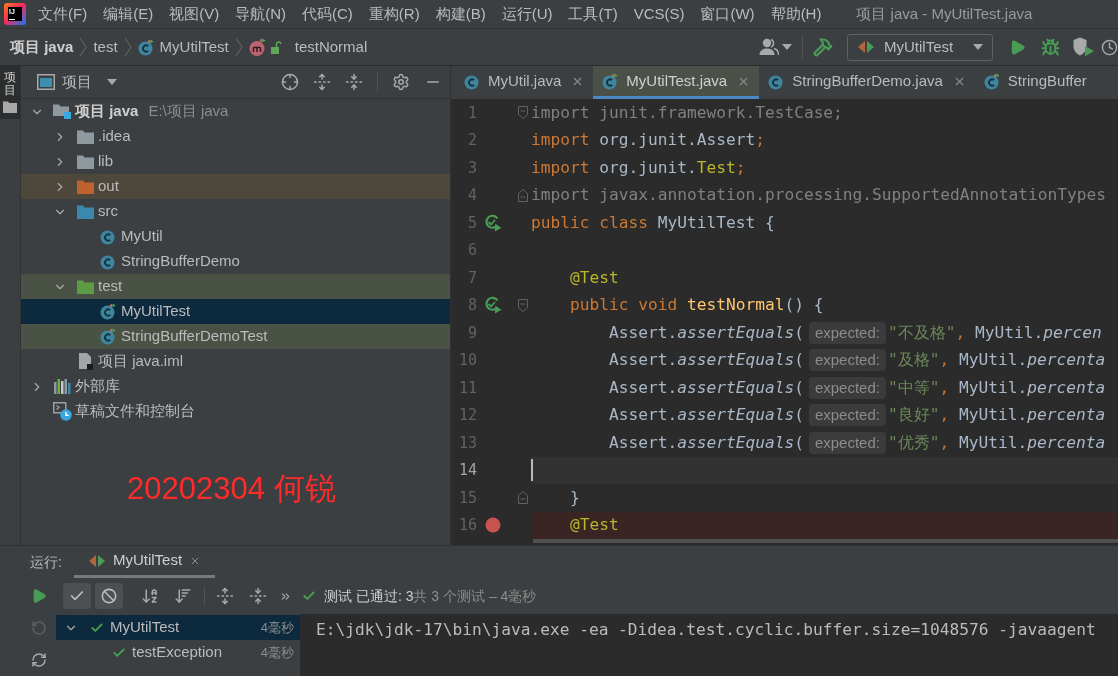  What do you see at coordinates (996, 415) in the screenshot?
I see `code-text: "良好", MyUtil.percenta` at bounding box center [996, 415].